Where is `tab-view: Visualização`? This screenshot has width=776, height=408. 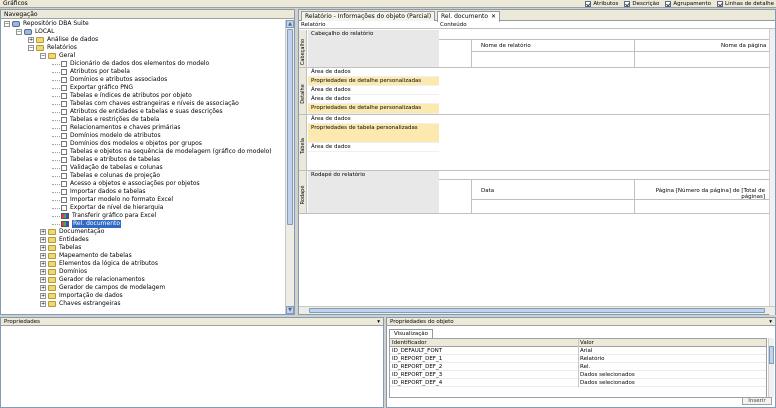
tab-view: Visualização is located at coordinates (411, 333).